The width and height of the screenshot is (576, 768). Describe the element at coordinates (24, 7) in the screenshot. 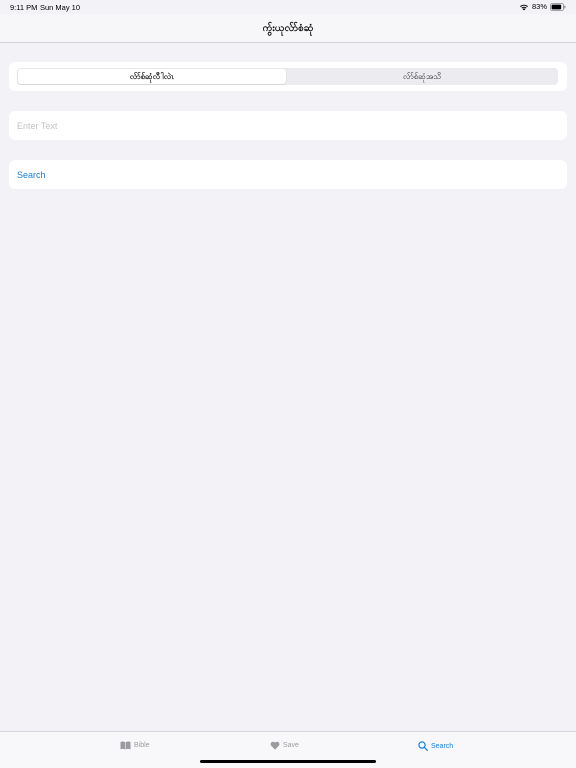

I see `status-time: 9:11 PM` at that location.